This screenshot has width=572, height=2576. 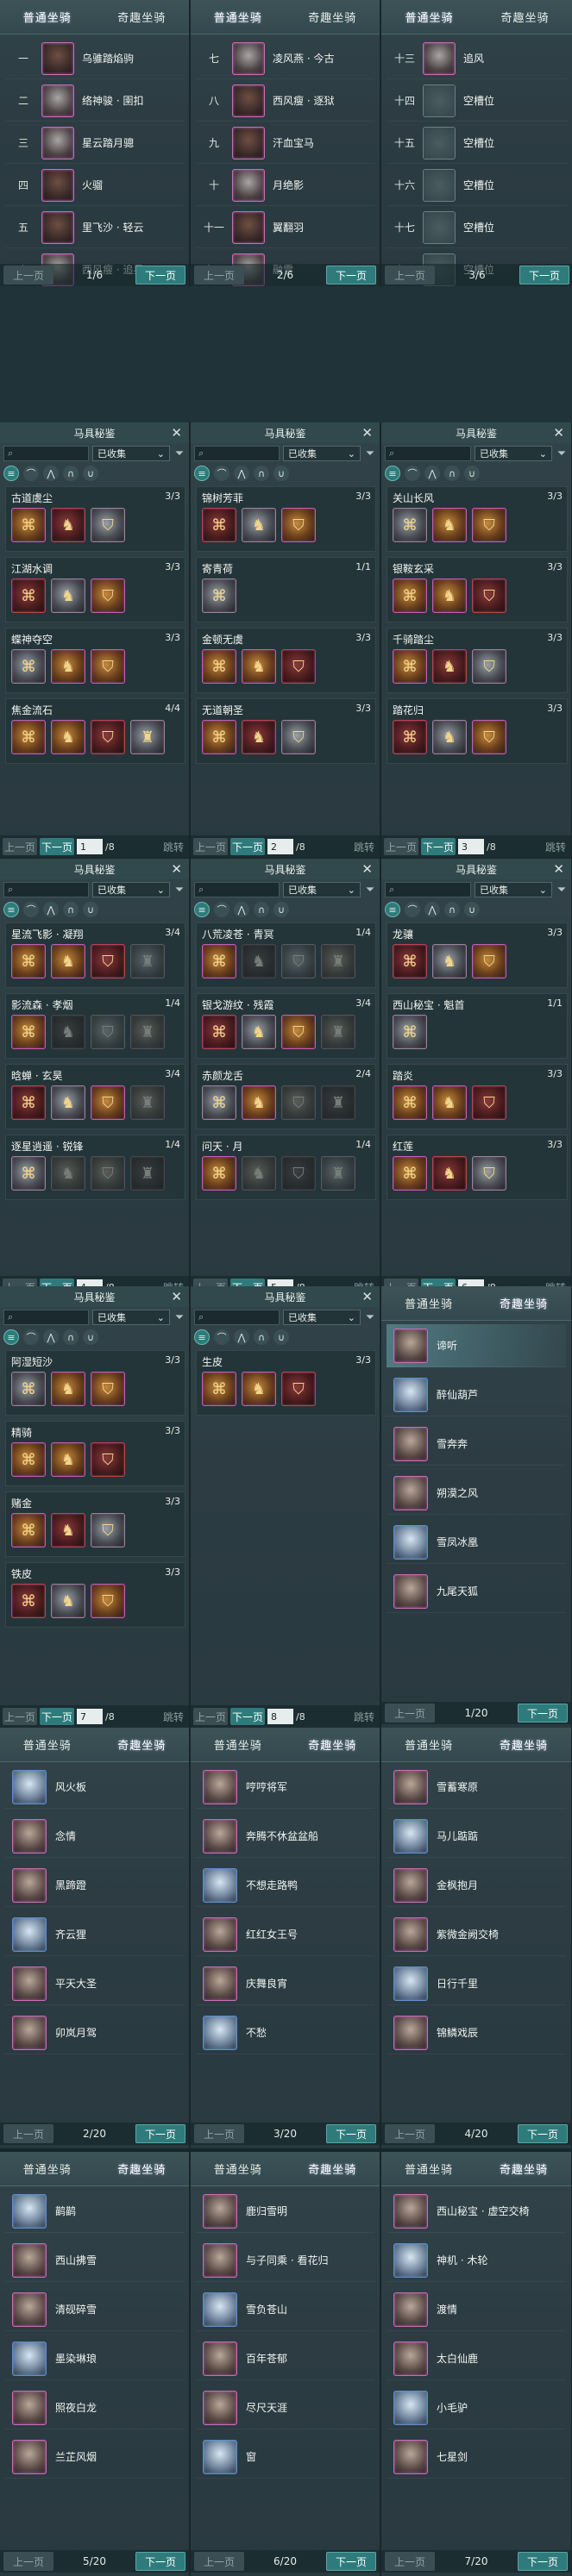 What do you see at coordinates (285, 2407) in the screenshot?
I see `rare-mount-row: 尽尺天涯` at bounding box center [285, 2407].